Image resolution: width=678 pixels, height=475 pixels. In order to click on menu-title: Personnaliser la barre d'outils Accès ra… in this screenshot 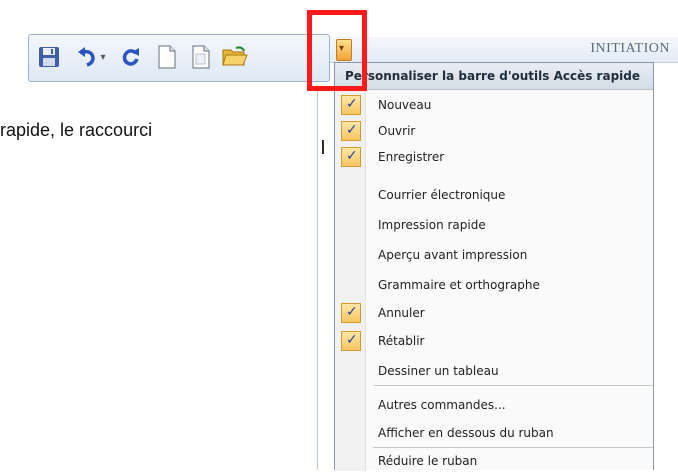, I will do `click(494, 76)`.